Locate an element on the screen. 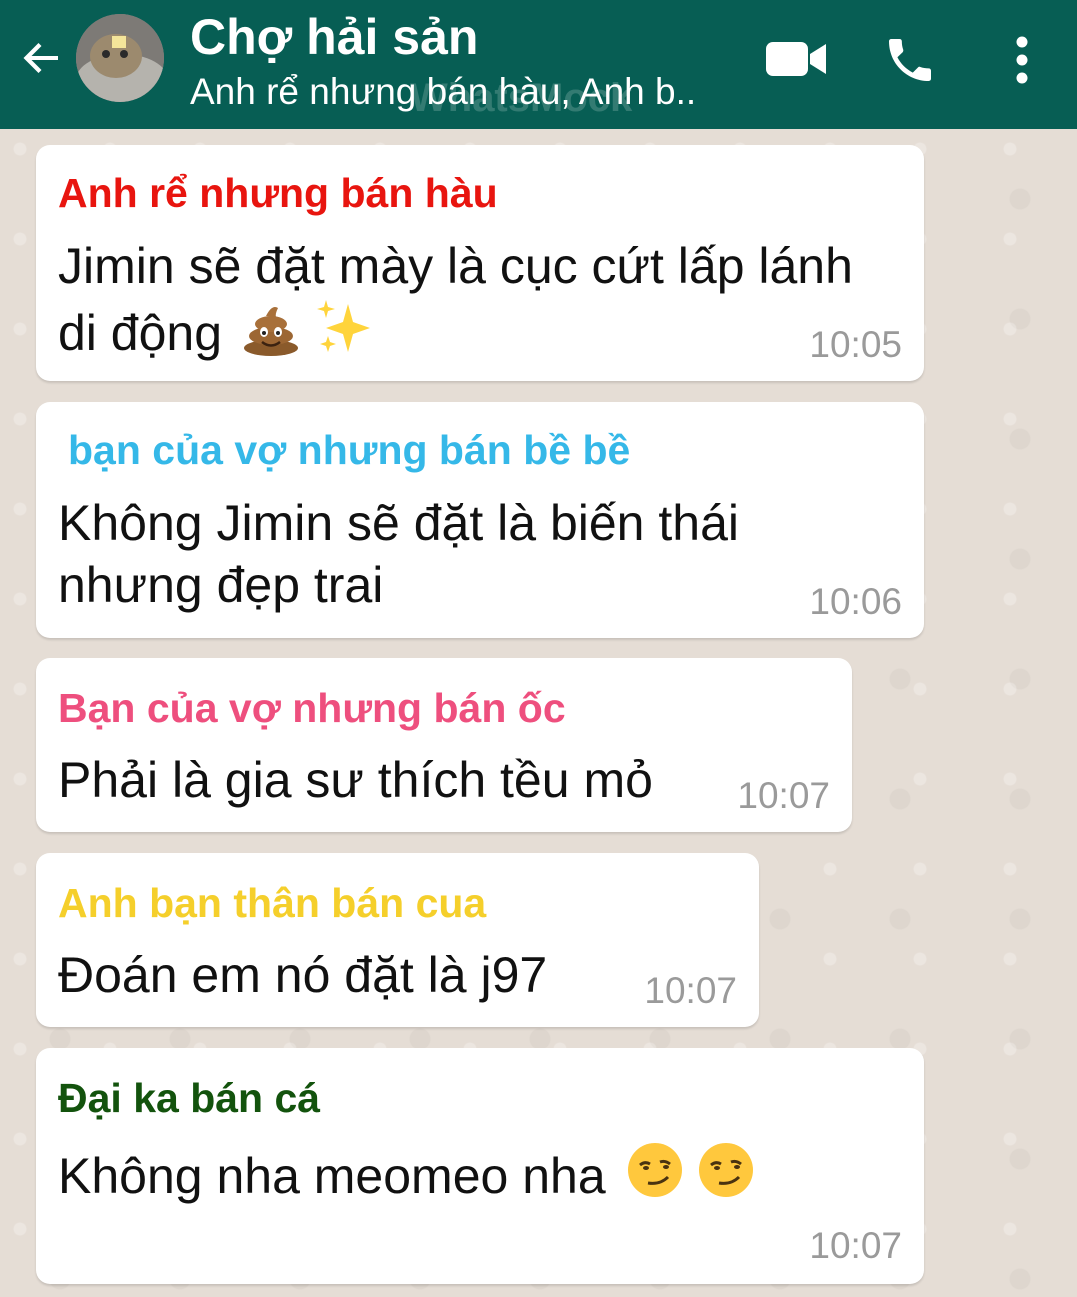 Image resolution: width=1077 pixels, height=1297 pixels. message-line: Jimin sẽ đặt mày là cục cứt lấp lánh is located at coordinates (455, 266).